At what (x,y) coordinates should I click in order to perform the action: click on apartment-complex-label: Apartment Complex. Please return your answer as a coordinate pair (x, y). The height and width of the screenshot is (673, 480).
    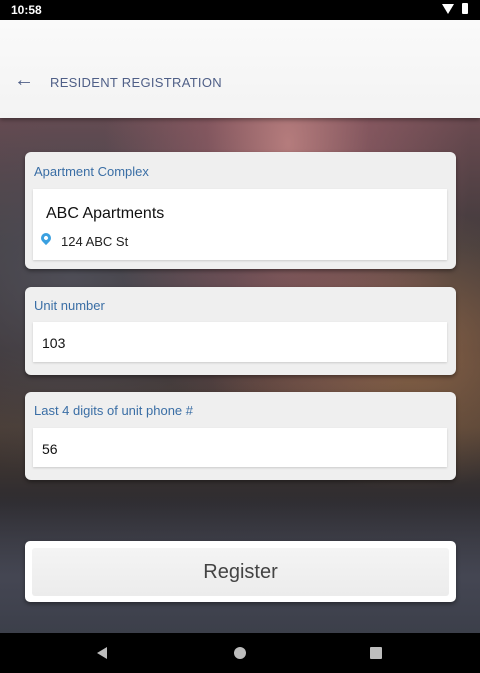
    Looking at the image, I should click on (91, 171).